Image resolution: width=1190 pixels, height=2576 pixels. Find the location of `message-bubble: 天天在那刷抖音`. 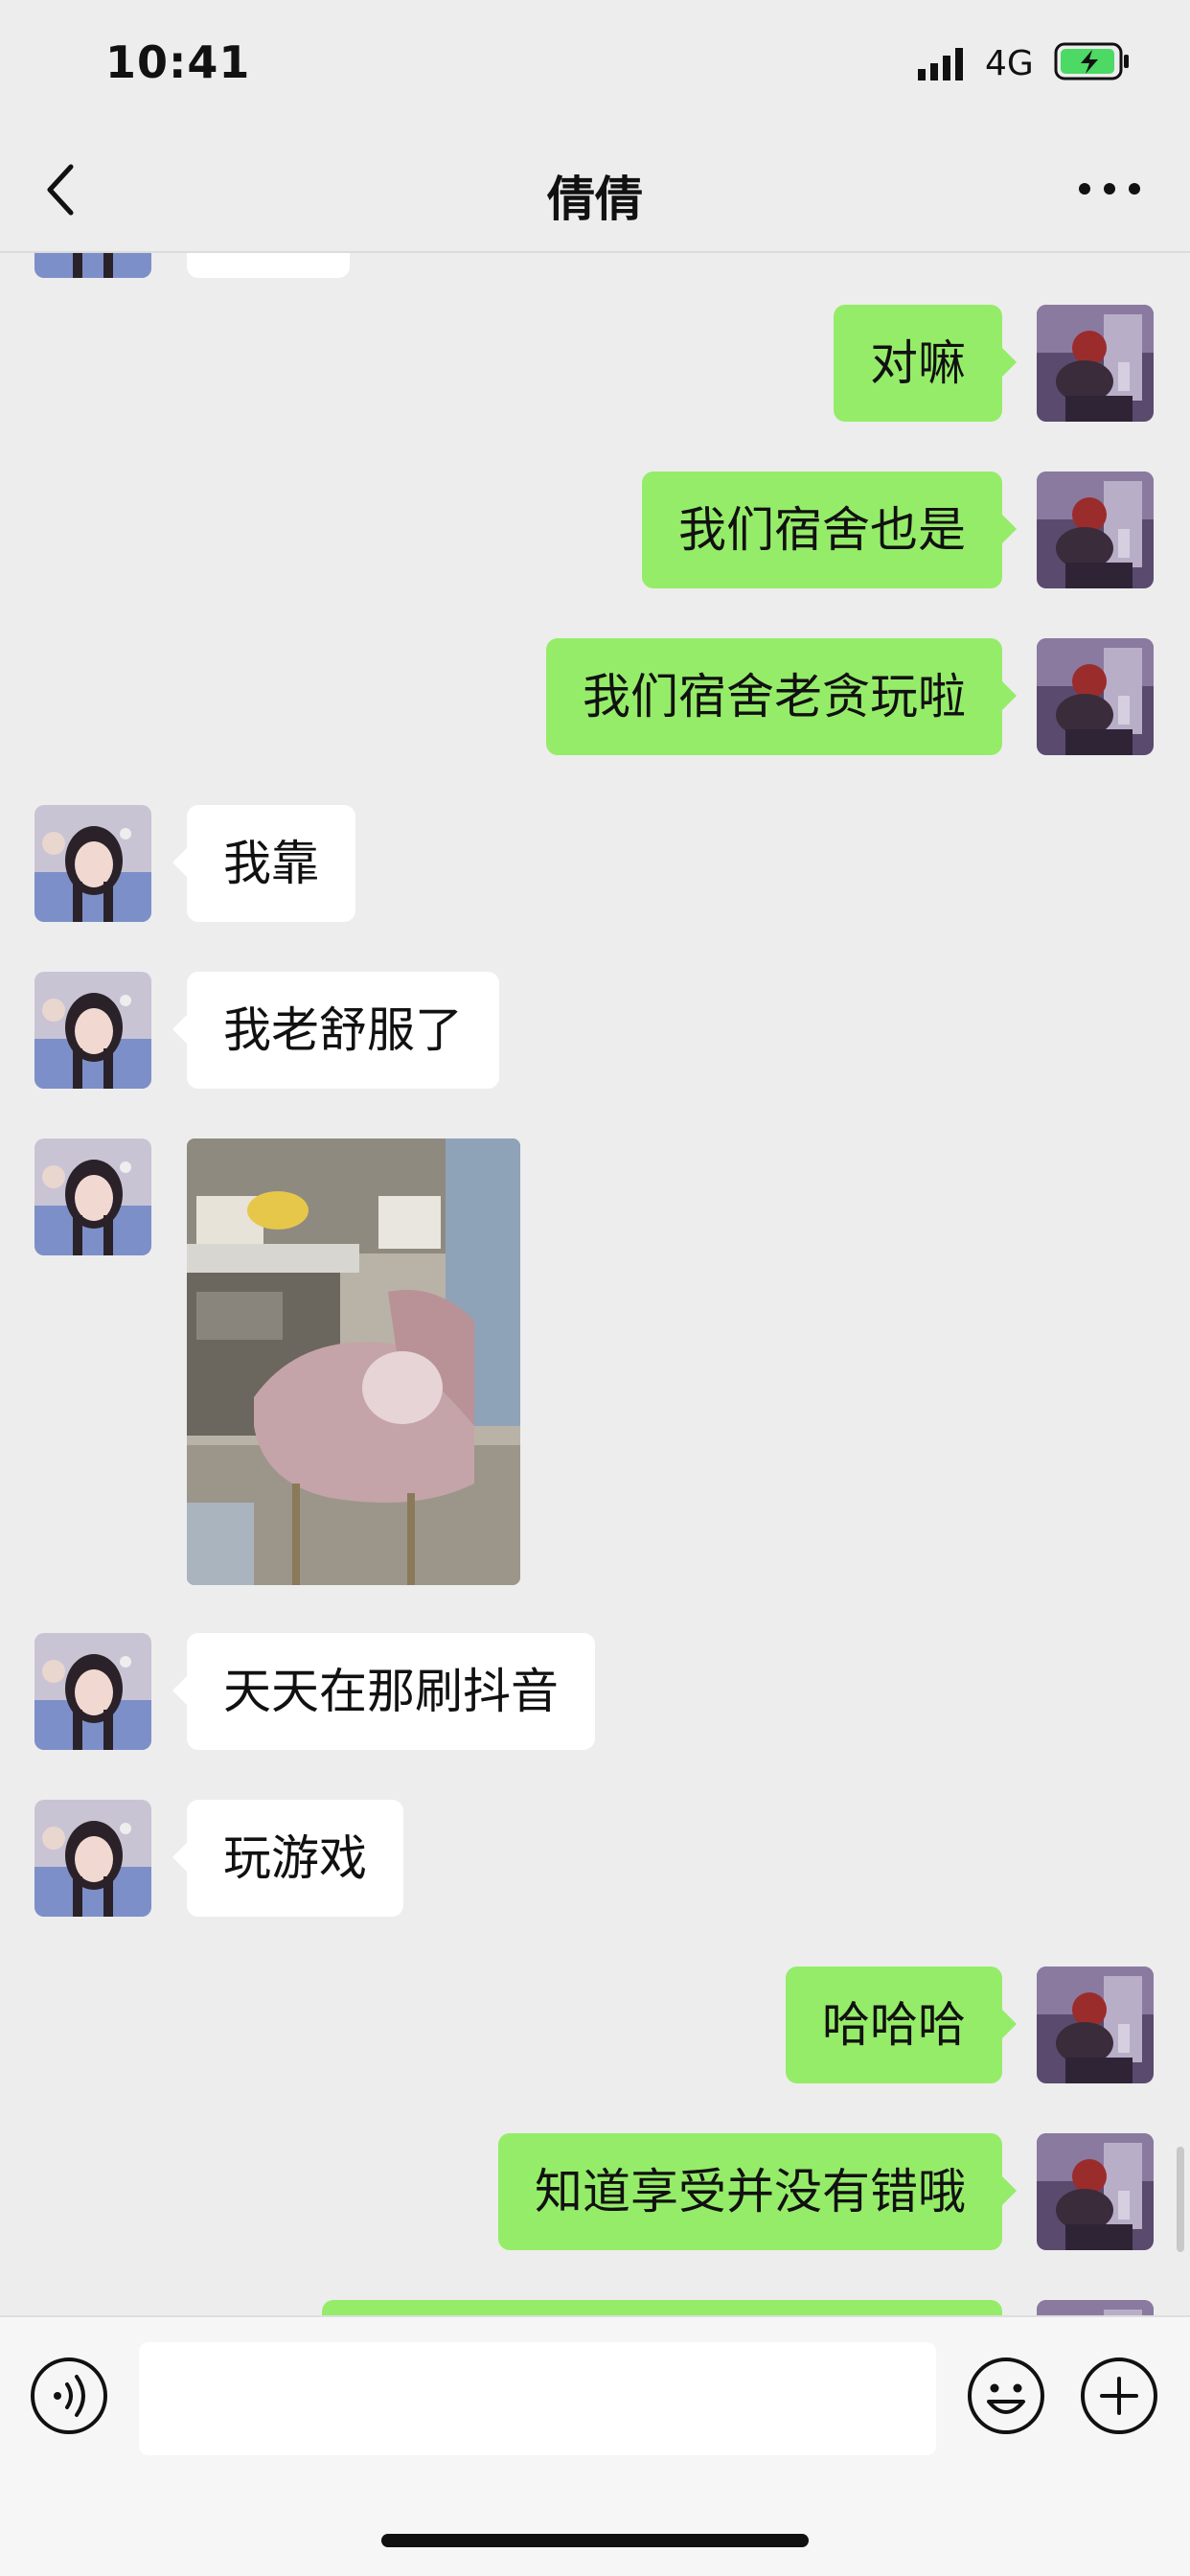

message-bubble: 天天在那刷抖音 is located at coordinates (383, 1691).